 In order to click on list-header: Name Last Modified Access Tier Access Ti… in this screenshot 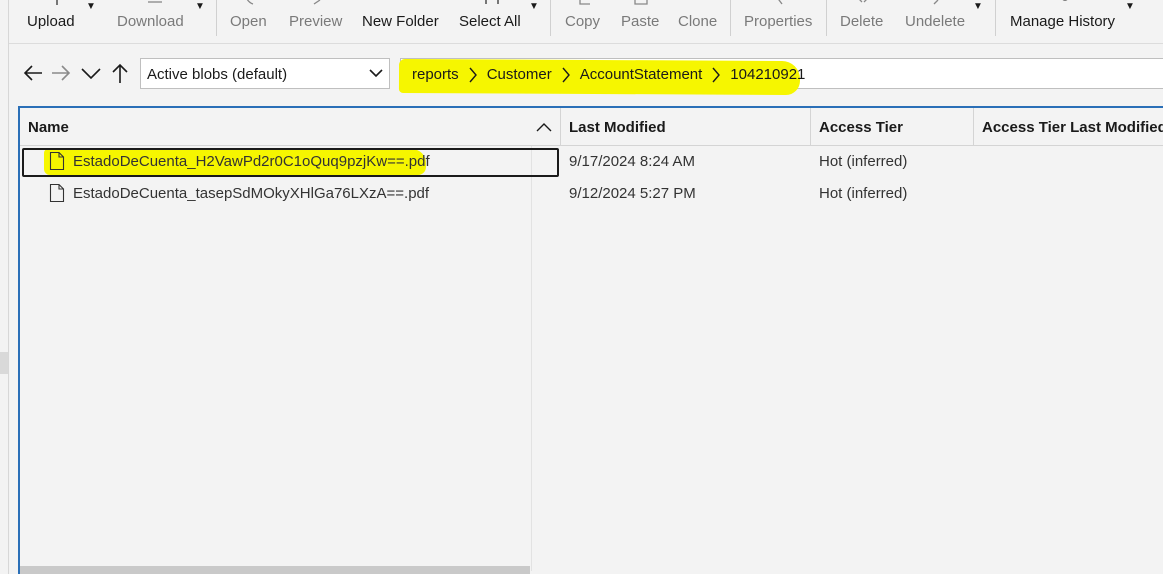, I will do `click(591, 127)`.